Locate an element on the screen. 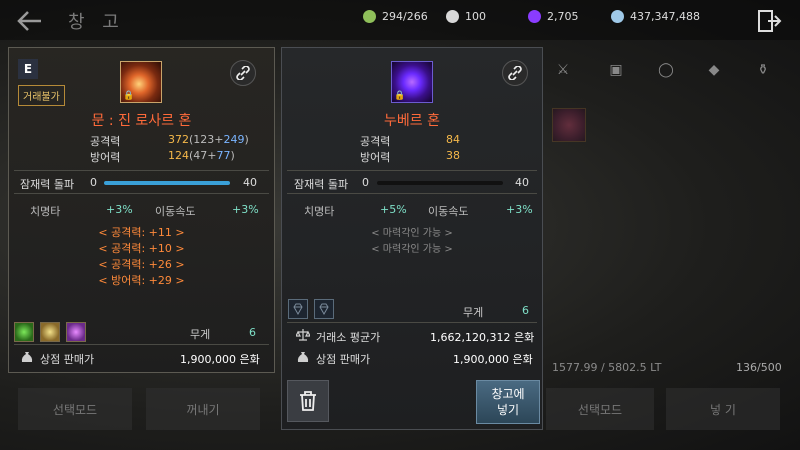  attack-value: 84 is located at coordinates (453, 139).